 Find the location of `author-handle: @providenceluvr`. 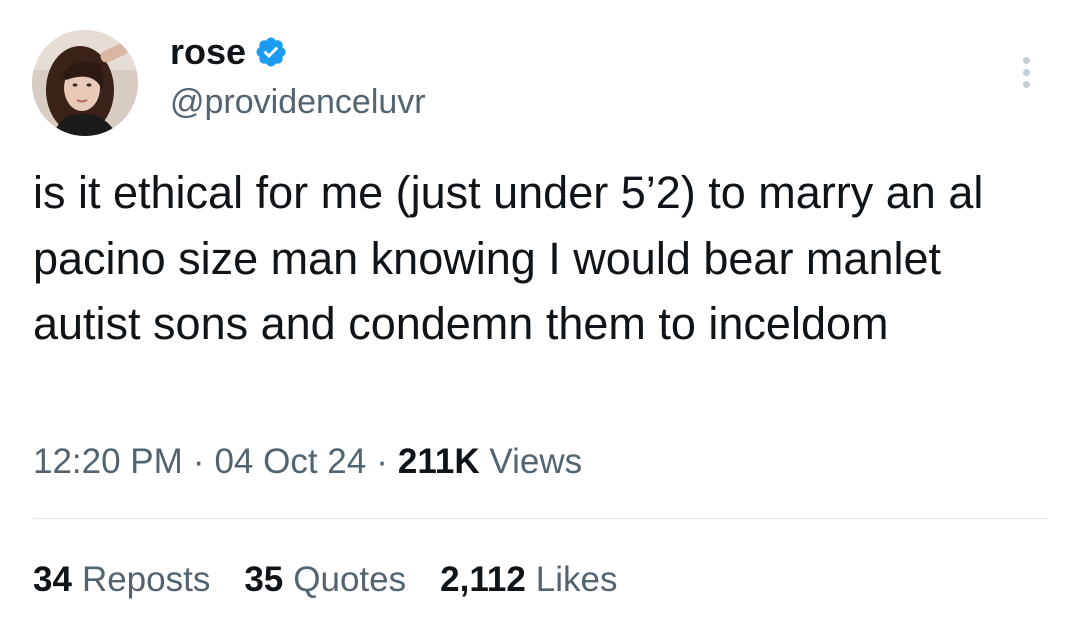

author-handle: @providenceluvr is located at coordinates (298, 102).